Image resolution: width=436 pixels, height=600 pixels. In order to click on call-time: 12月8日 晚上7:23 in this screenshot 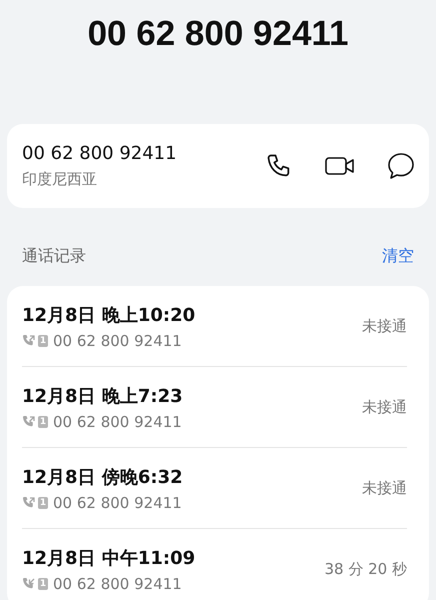, I will do `click(103, 396)`.